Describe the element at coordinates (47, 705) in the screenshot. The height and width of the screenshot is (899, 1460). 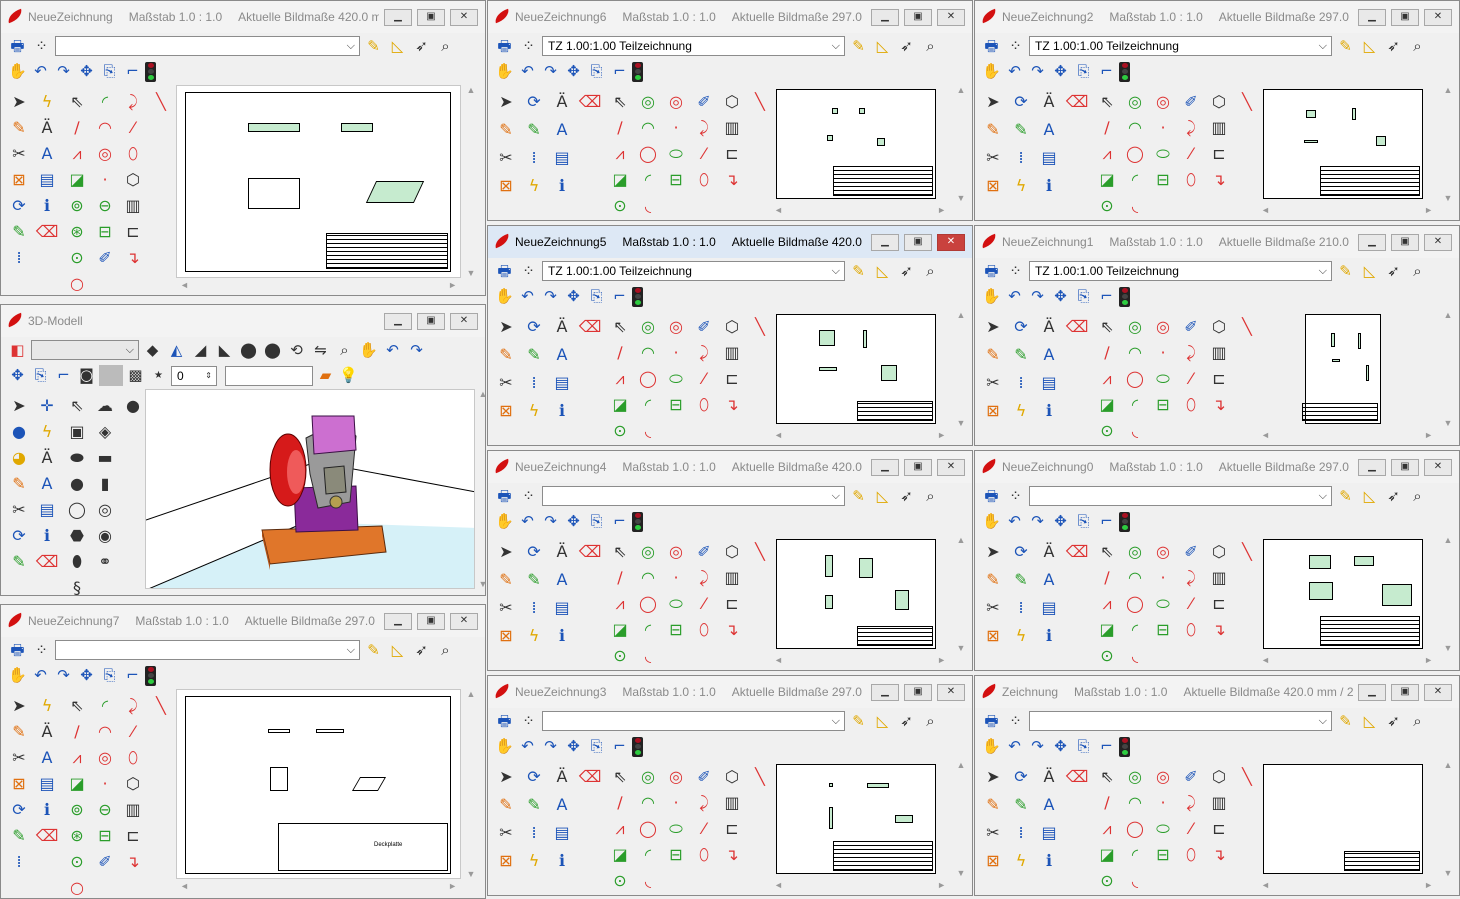
I see `lightning-icon: ϟ` at that location.